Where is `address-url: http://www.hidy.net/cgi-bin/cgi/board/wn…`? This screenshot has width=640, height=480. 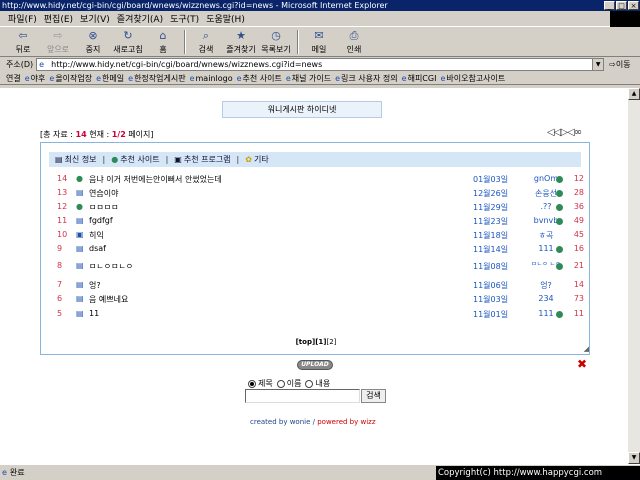
address-url: http://www.hidy.net/cgi-bin/cgi/board/wn… is located at coordinates (187, 64).